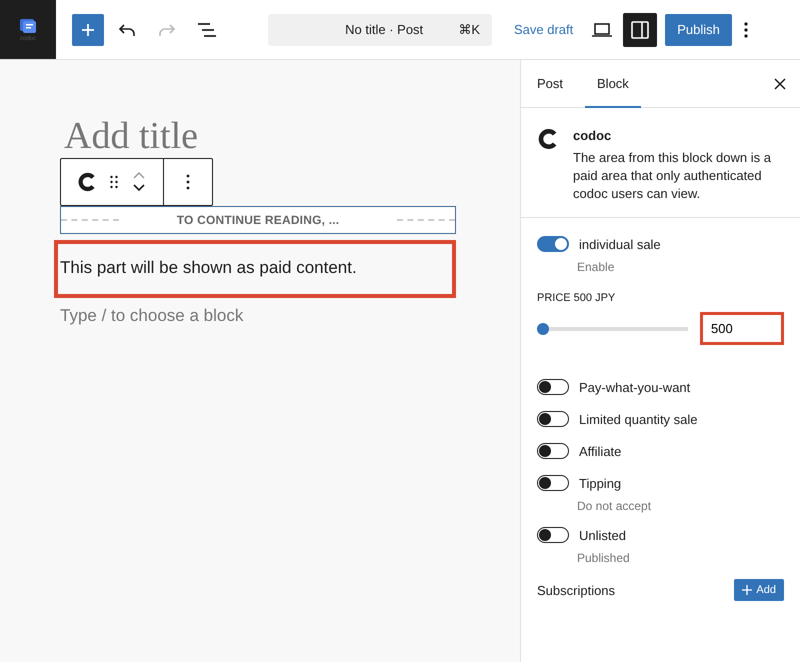  Describe the element at coordinates (384, 29) in the screenshot. I see `document-title: No title · Post` at that location.